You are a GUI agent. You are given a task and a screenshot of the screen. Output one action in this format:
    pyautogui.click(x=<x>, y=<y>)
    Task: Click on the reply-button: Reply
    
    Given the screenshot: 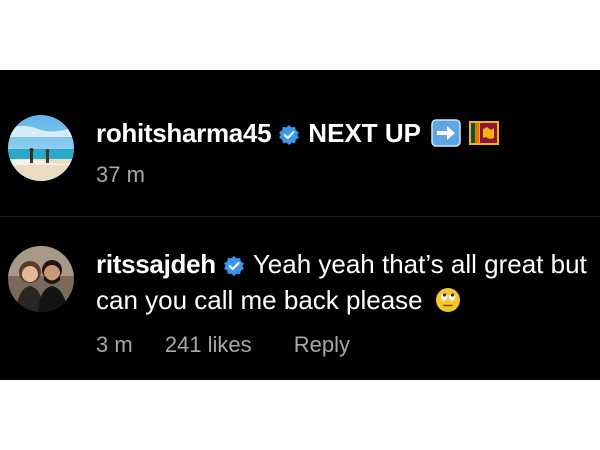 What is the action you would take?
    pyautogui.click(x=322, y=345)
    